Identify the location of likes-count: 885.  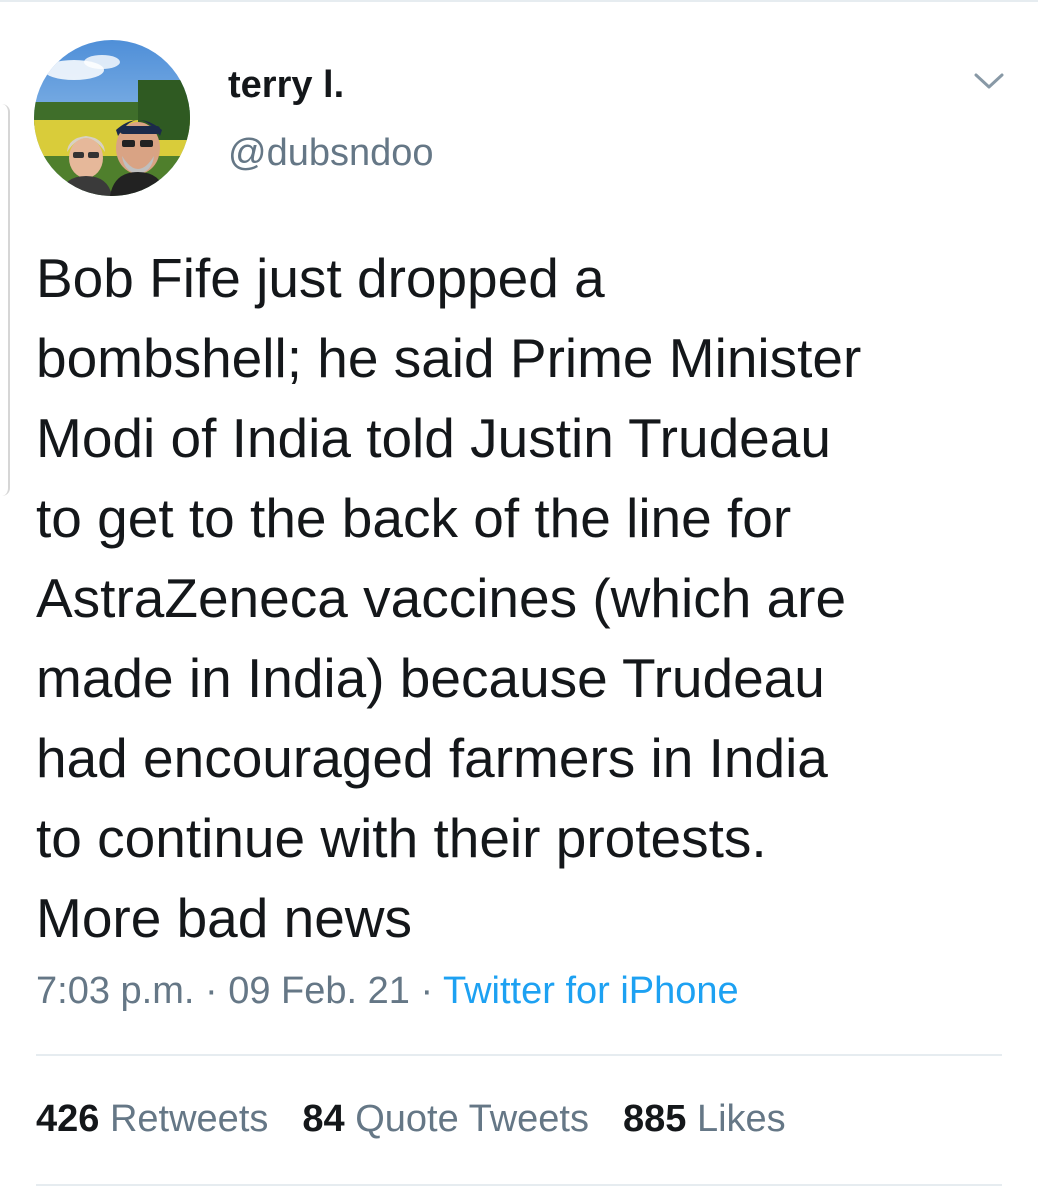
(655, 1119).